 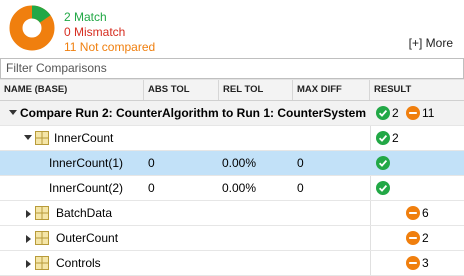 What do you see at coordinates (84, 213) in the screenshot?
I see `row-name: BatchData` at bounding box center [84, 213].